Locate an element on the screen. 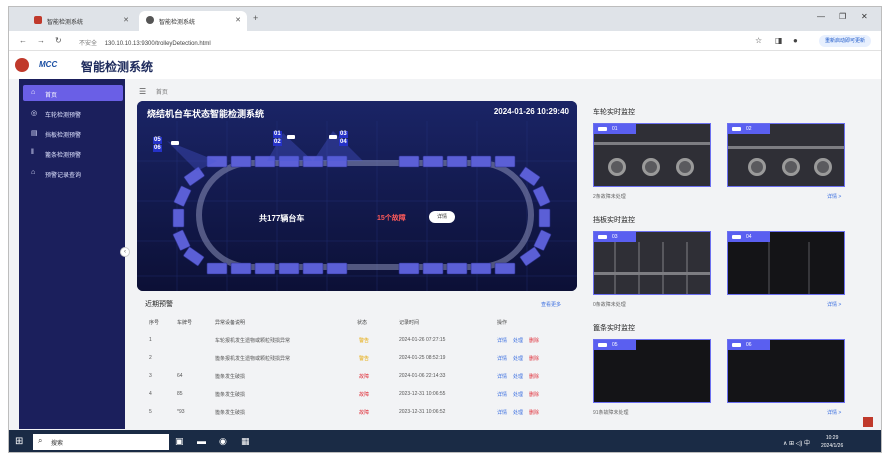 This screenshot has height=459, width=890. record-icon: ⌂ is located at coordinates (33, 172).